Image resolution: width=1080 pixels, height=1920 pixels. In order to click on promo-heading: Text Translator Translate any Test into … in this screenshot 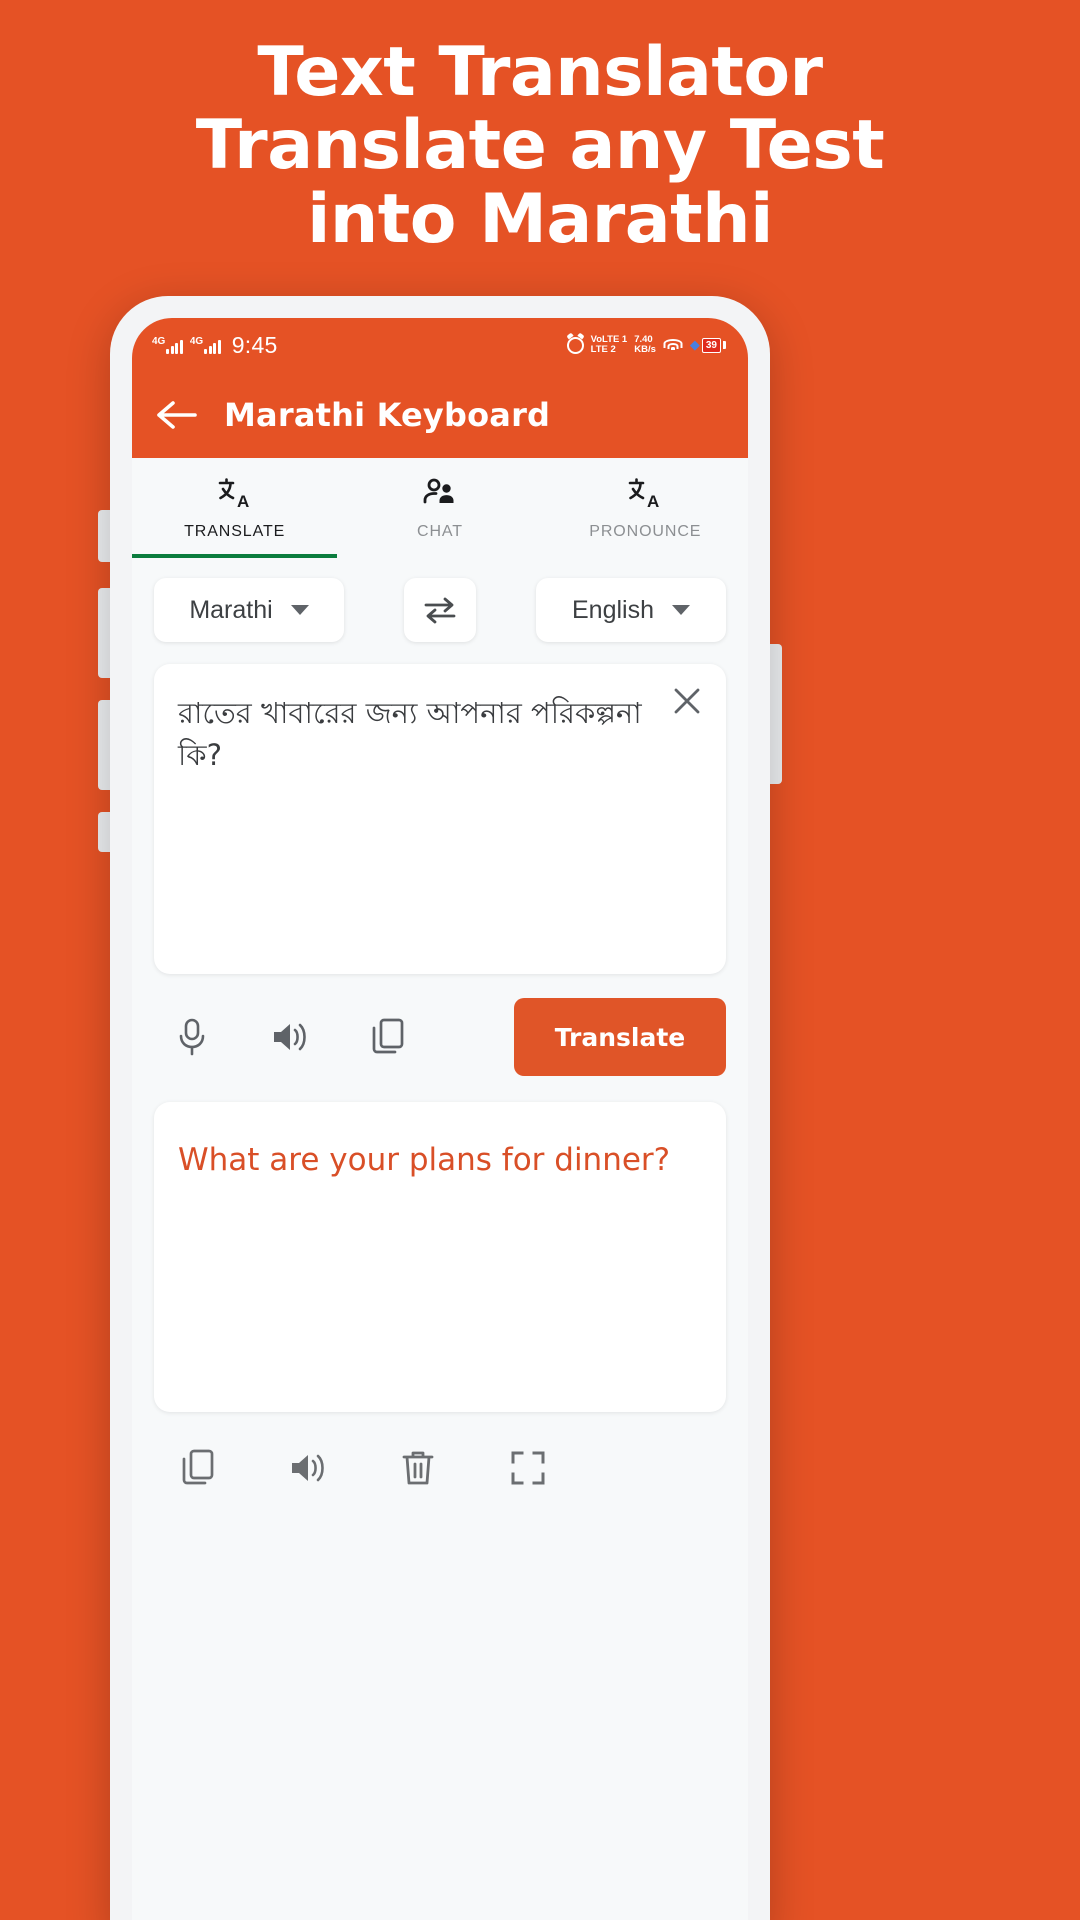, I will do `click(540, 146)`.